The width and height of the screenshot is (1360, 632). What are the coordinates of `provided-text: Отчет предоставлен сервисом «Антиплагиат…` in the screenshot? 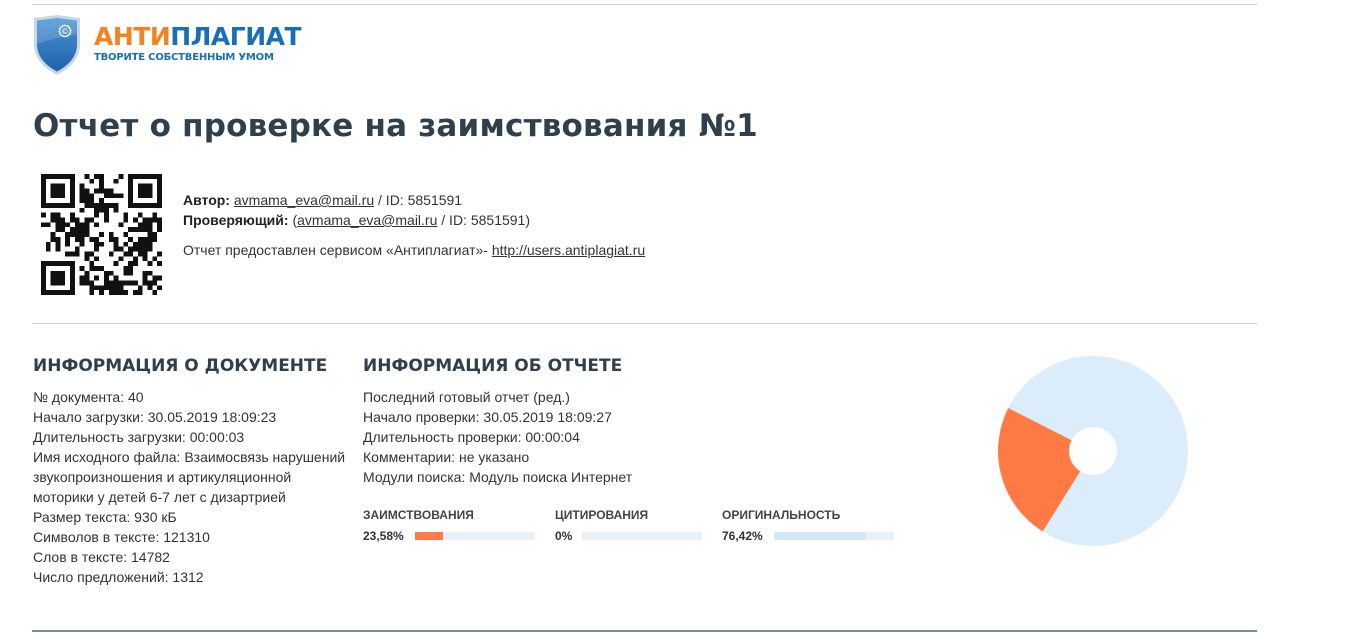 It's located at (337, 250).